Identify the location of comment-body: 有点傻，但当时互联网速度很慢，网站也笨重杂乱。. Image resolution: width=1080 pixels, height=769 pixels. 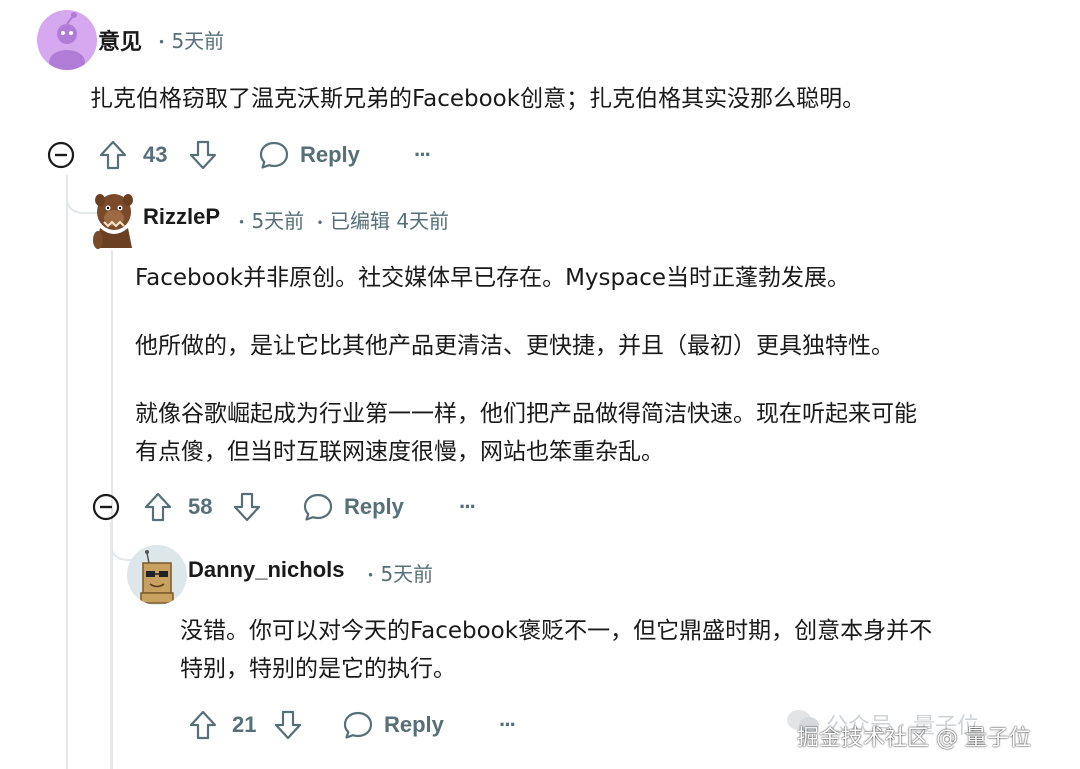
(399, 452).